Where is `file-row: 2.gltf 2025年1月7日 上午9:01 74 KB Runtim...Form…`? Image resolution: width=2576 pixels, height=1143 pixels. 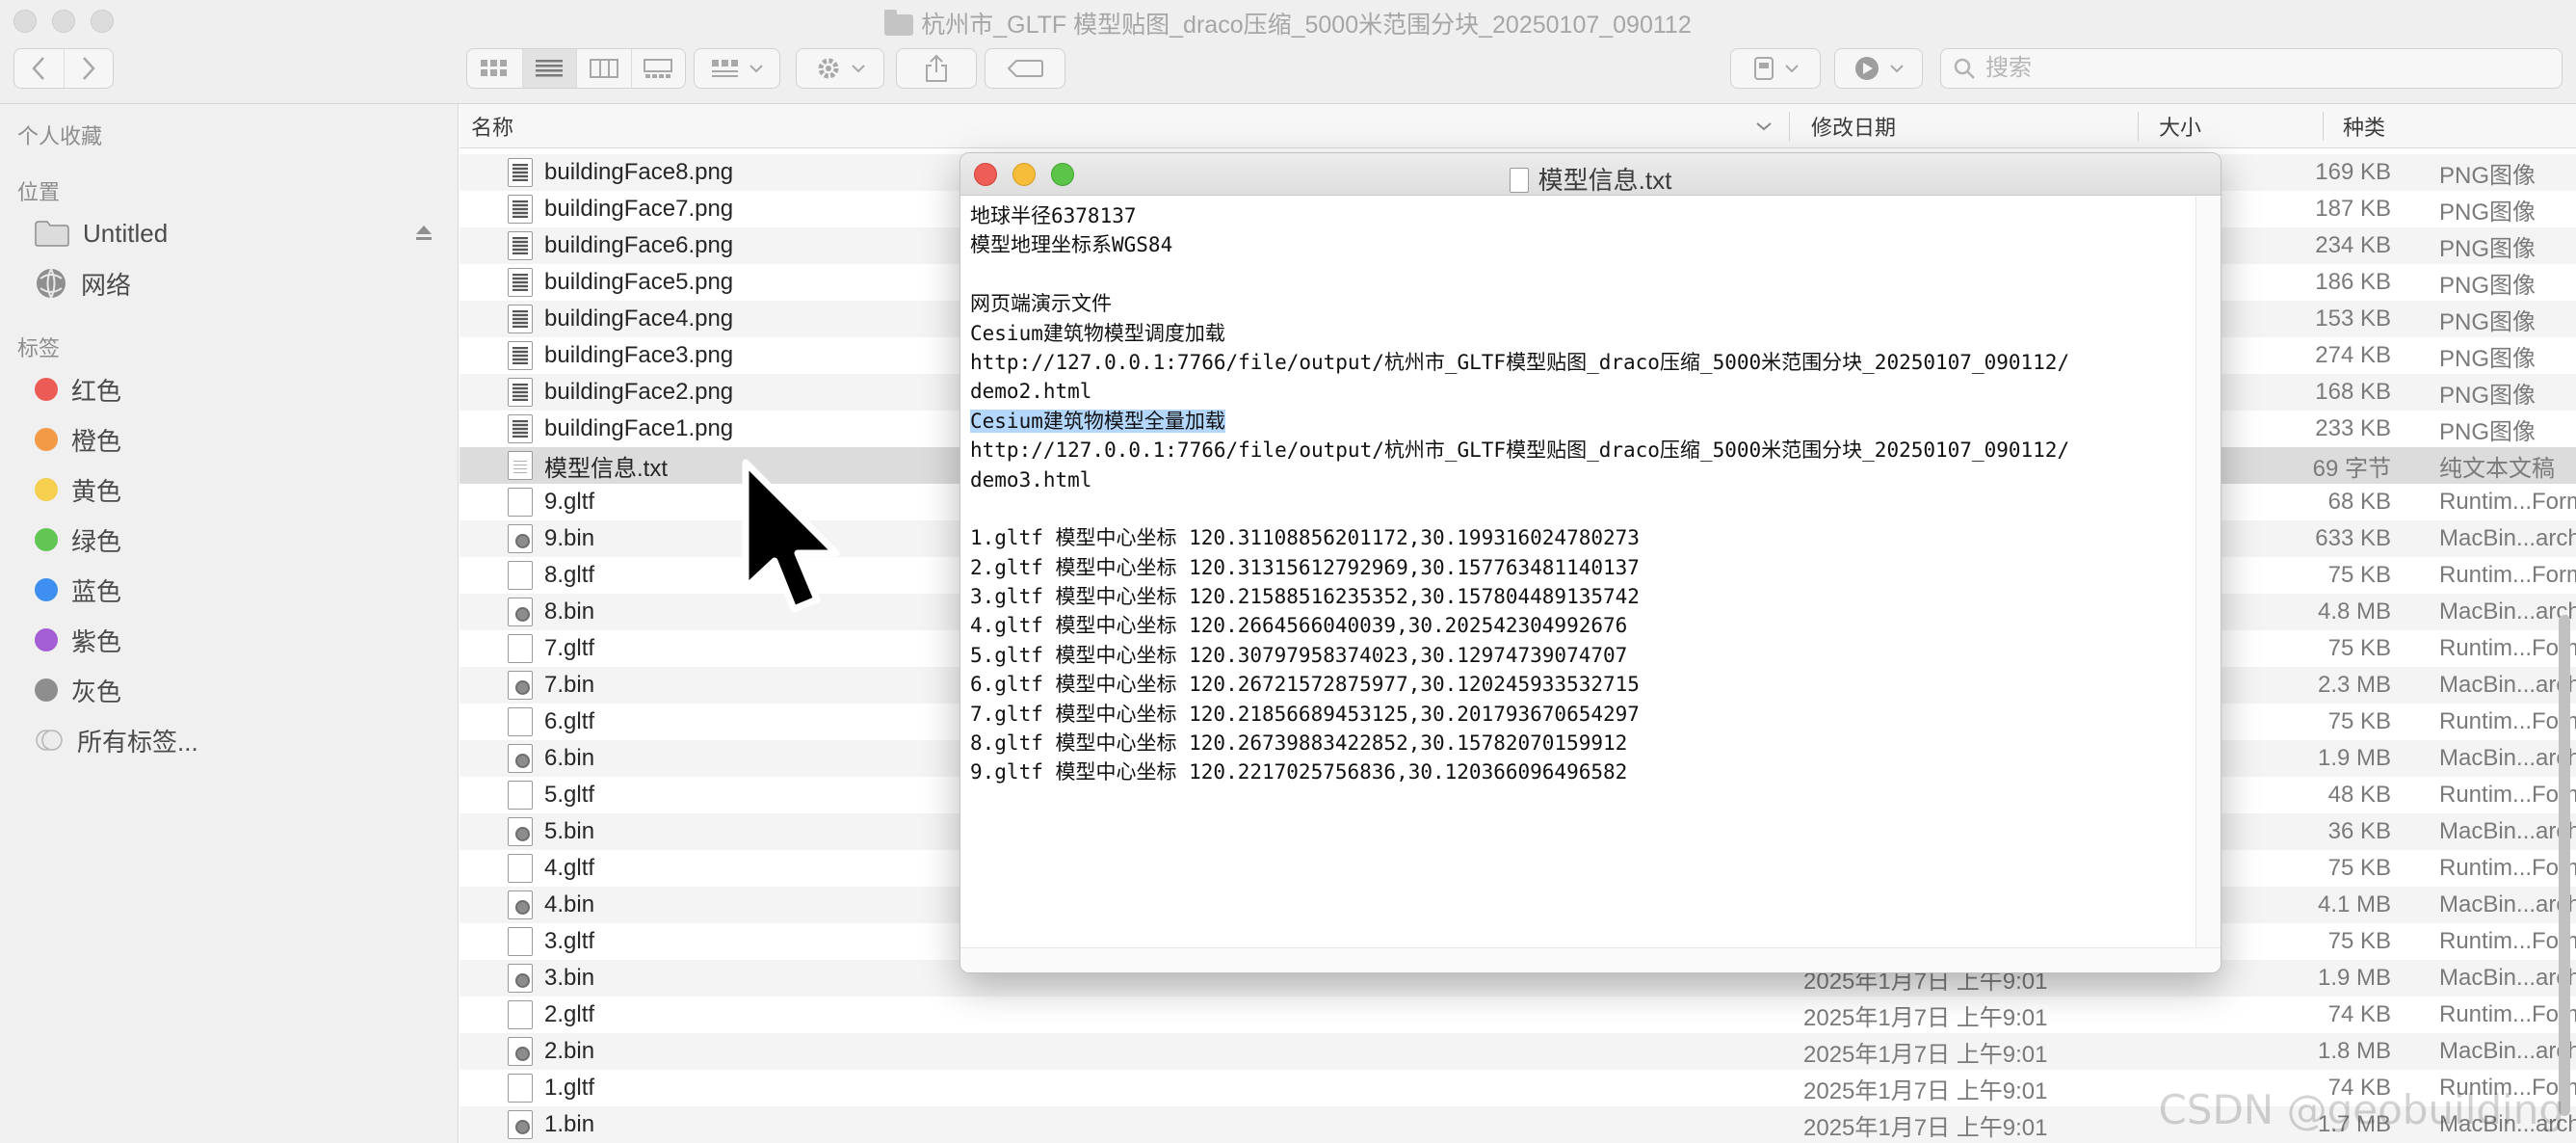 file-row: 2.gltf 2025年1月7日 上午9:01 74 KB Runtim...Form… is located at coordinates (1518, 1015).